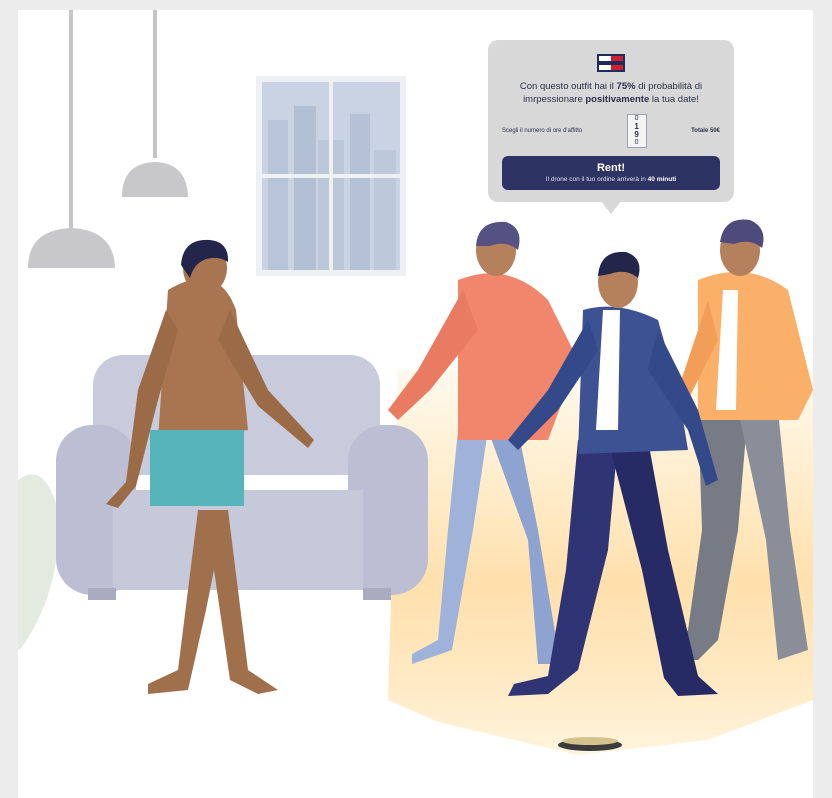 The height and width of the screenshot is (798, 832). What do you see at coordinates (714, 131) in the screenshot?
I see `total-value: 50€` at bounding box center [714, 131].